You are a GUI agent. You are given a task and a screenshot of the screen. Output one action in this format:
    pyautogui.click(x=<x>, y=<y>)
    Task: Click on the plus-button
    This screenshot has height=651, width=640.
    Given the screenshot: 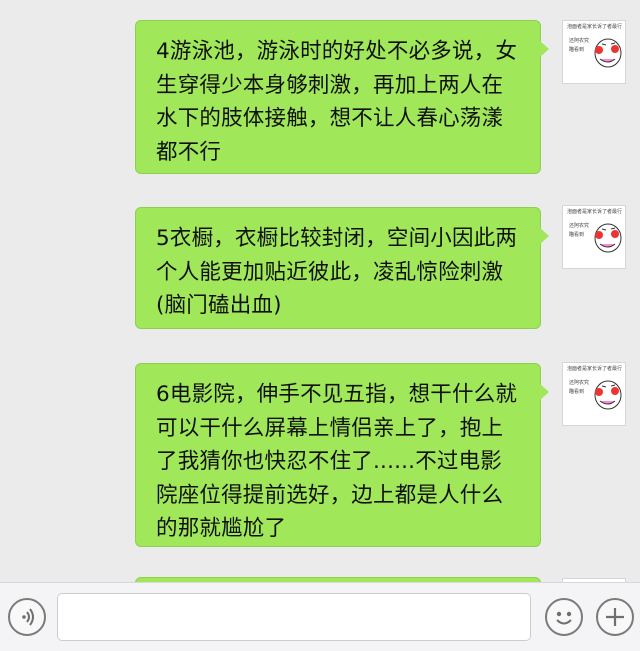 What is the action you would take?
    pyautogui.click(x=615, y=617)
    